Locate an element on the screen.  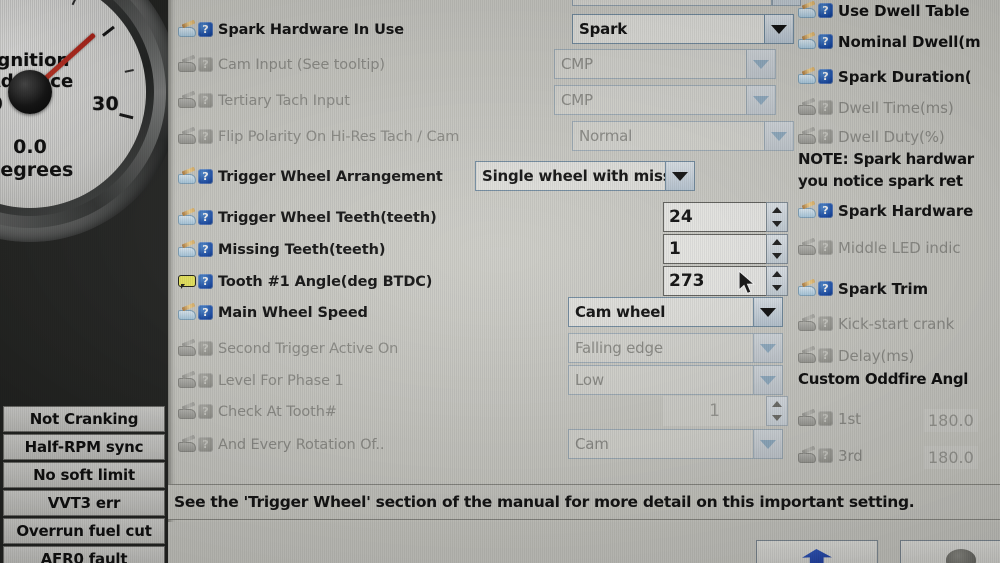
setting-combobox: Normal is located at coordinates (683, 136).